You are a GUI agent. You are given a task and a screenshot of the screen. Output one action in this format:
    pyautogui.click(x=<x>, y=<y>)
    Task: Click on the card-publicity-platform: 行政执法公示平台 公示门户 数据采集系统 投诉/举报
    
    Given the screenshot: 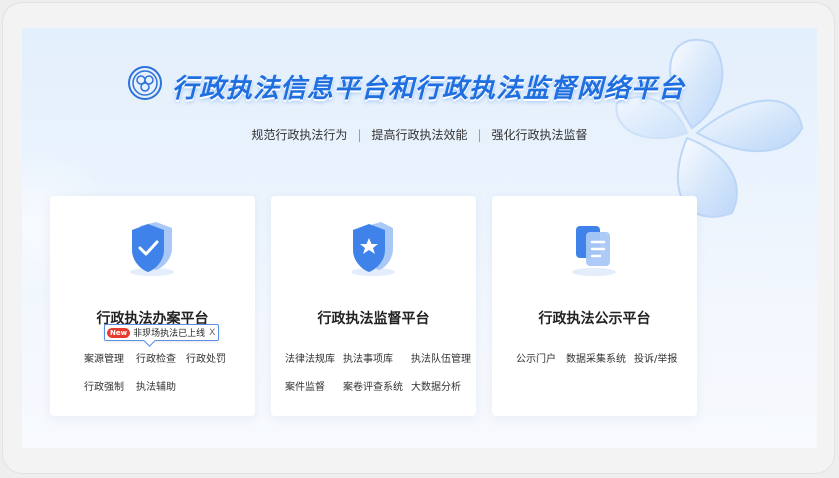 What is the action you would take?
    pyautogui.click(x=594, y=306)
    